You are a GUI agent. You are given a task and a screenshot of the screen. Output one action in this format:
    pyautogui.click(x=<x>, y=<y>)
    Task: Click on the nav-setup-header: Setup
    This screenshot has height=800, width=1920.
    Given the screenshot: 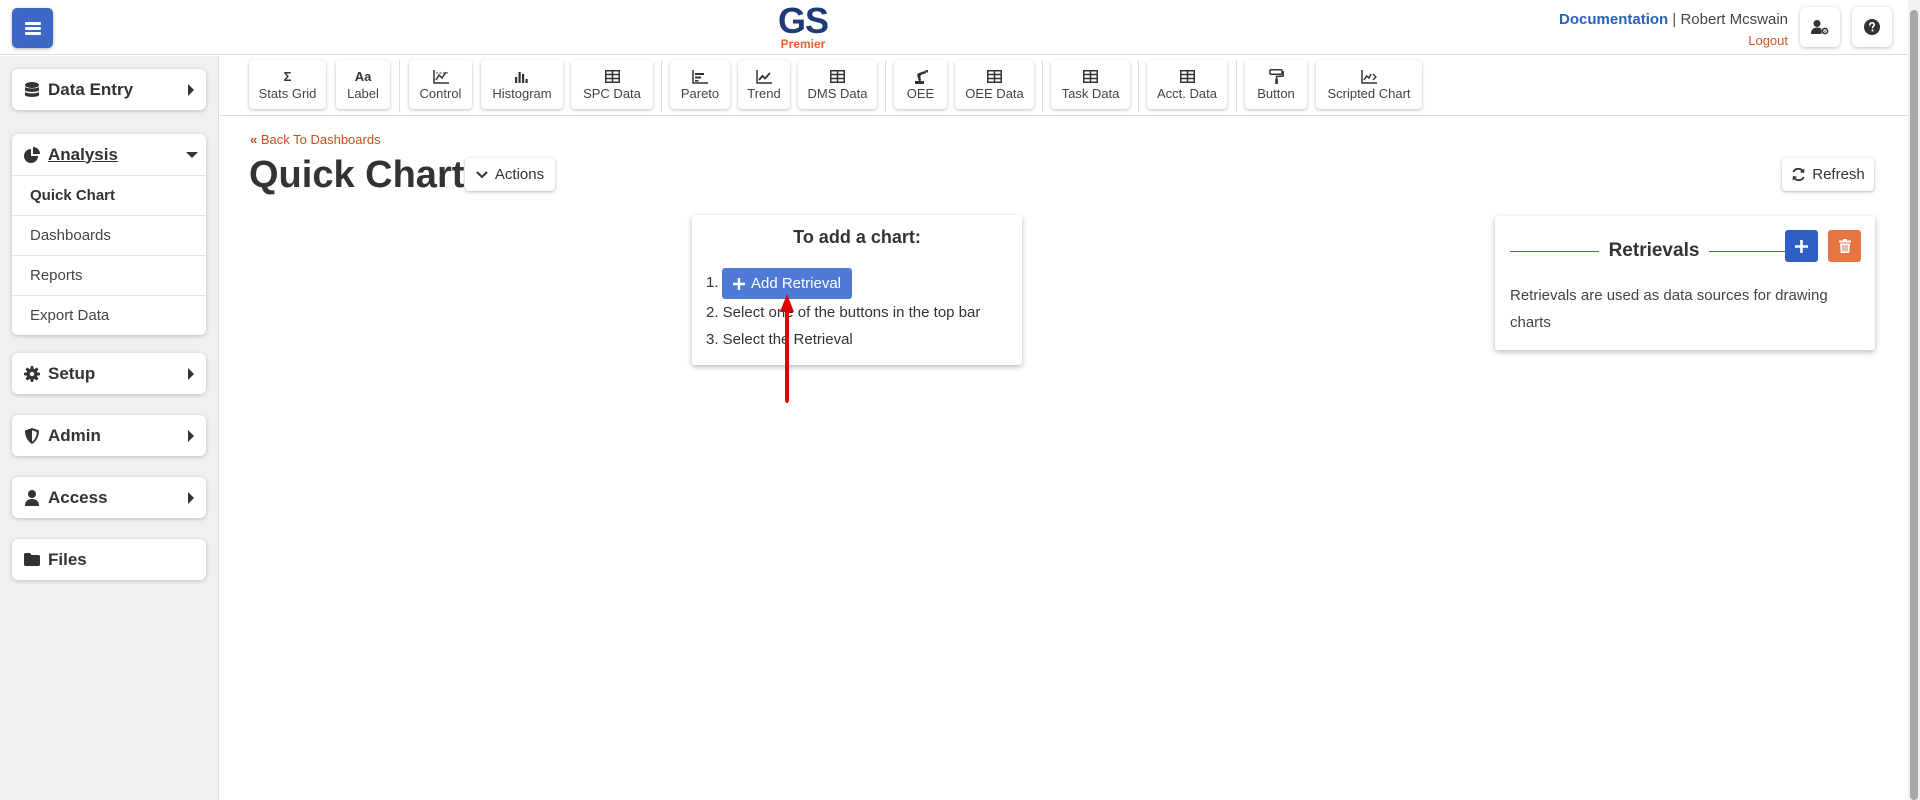 What is the action you would take?
    pyautogui.click(x=109, y=373)
    